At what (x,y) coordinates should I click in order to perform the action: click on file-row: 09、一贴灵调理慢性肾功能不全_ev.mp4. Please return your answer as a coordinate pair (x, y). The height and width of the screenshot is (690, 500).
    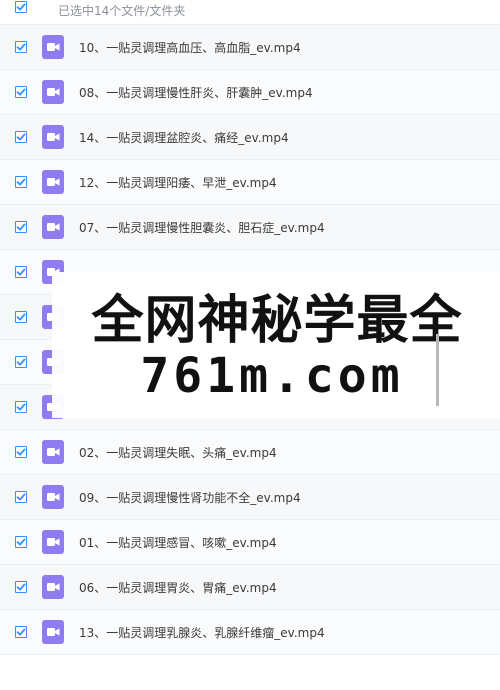
    Looking at the image, I should click on (250, 497).